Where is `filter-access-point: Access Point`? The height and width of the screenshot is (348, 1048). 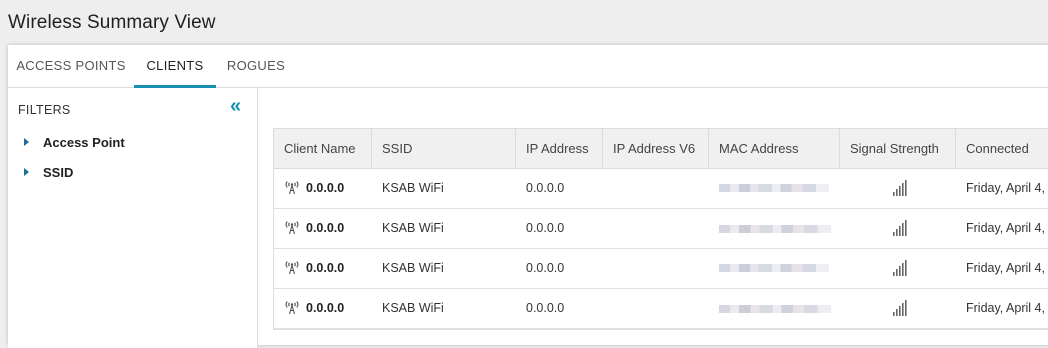 filter-access-point: Access Point is located at coordinates (74, 143).